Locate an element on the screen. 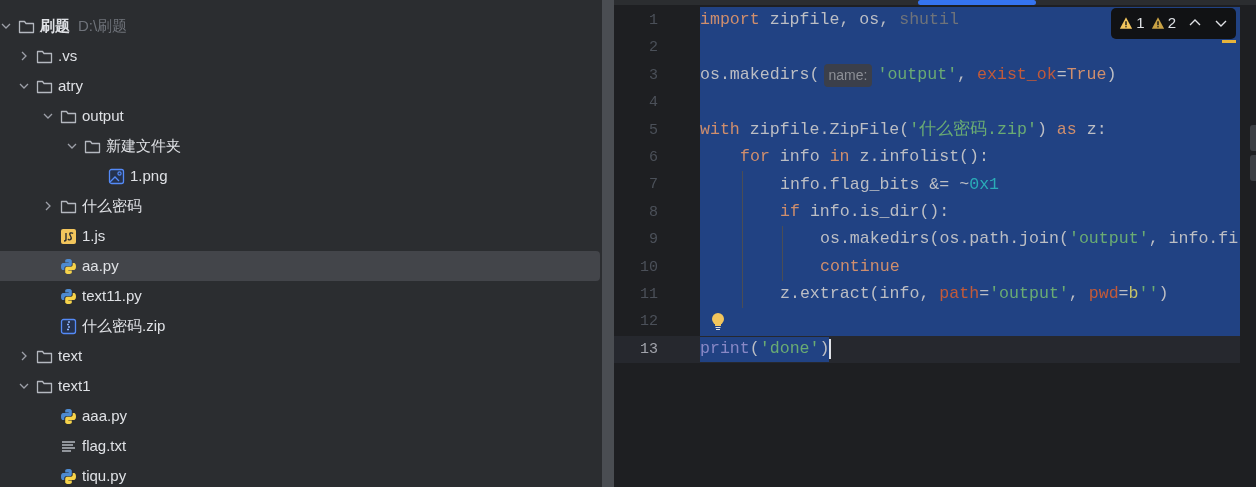 Image resolution: width=1256 pixels, height=487 pixels. tree-item: text11.py is located at coordinates (300, 296).